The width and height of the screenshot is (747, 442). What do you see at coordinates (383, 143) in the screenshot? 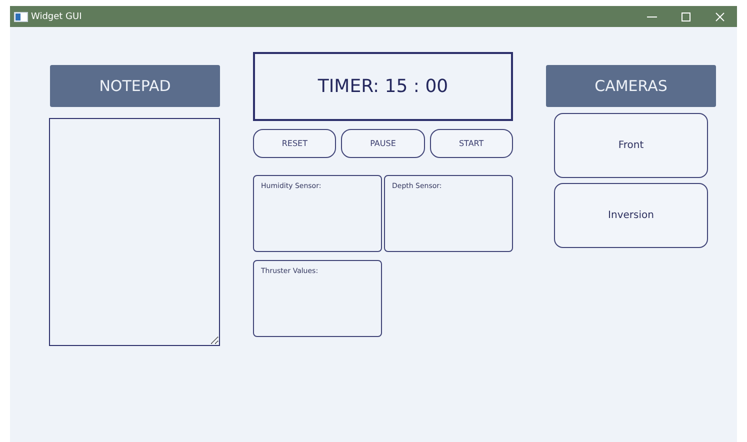
I see `timer-button: PAUSE` at bounding box center [383, 143].